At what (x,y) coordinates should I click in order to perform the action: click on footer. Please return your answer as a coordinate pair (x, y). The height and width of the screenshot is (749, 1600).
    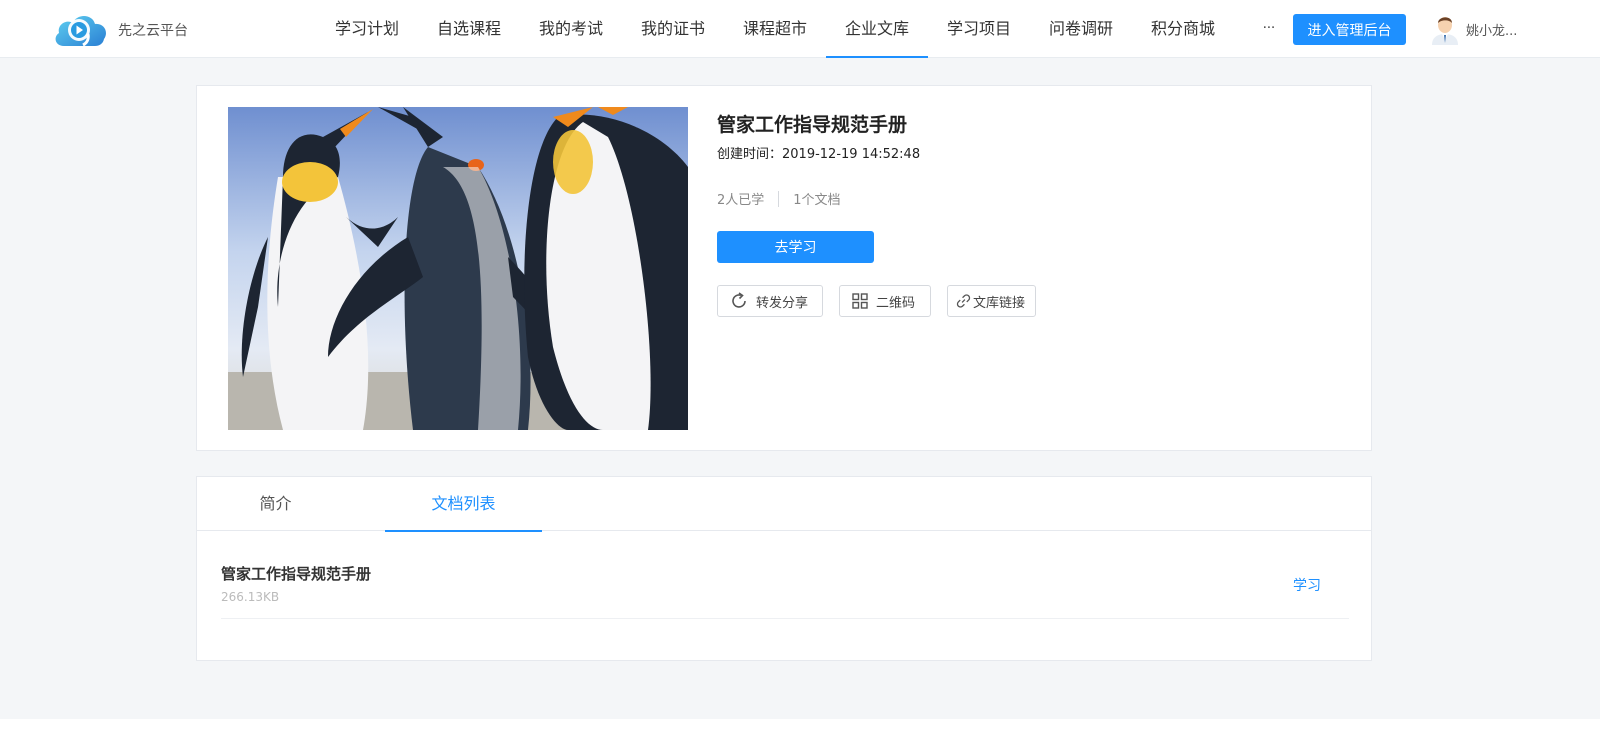
    Looking at the image, I should click on (800, 734).